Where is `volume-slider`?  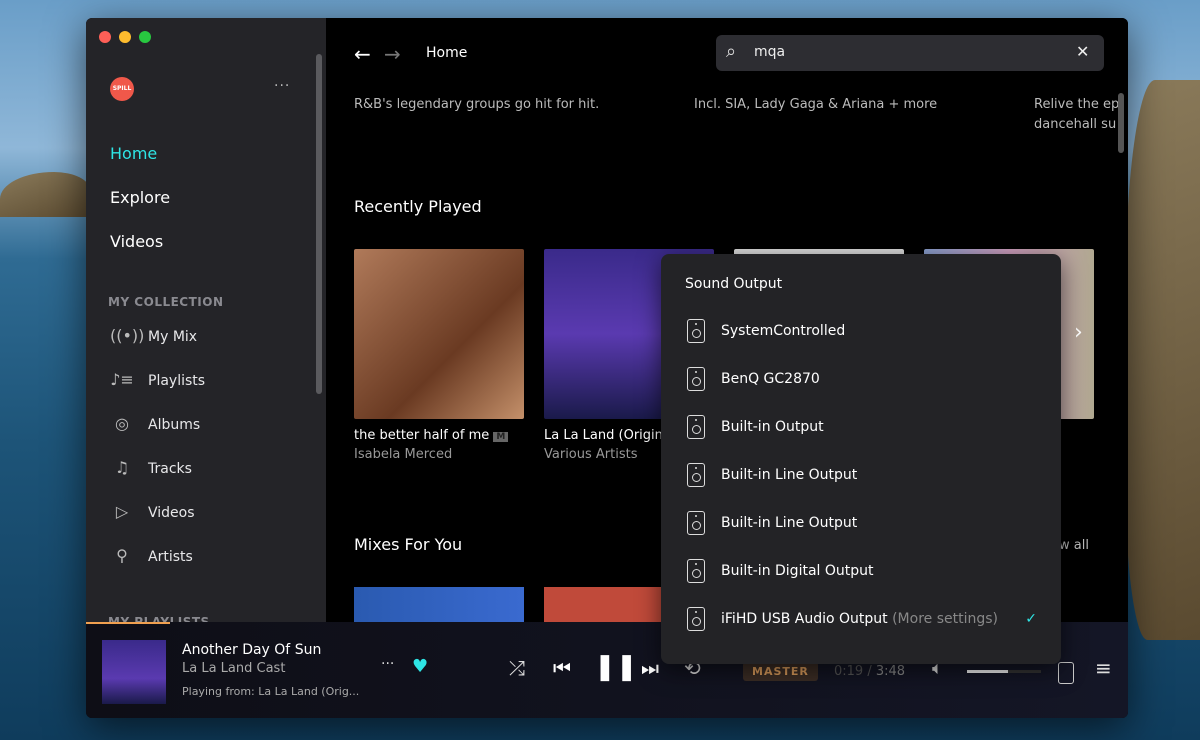
volume-slider is located at coordinates (1004, 671).